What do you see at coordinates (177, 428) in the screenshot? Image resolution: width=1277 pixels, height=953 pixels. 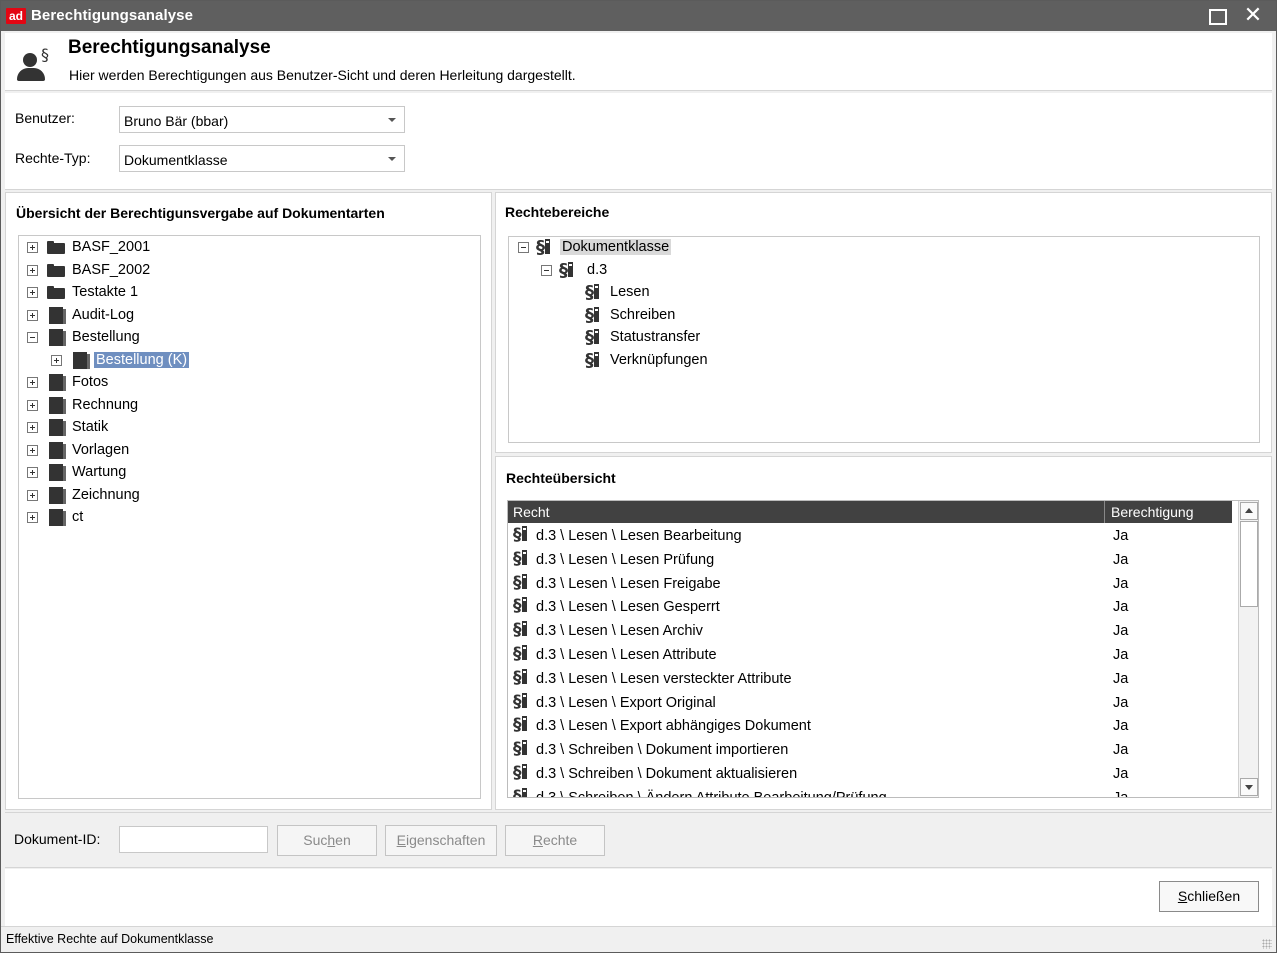 I see `tree-item: Statik` at bounding box center [177, 428].